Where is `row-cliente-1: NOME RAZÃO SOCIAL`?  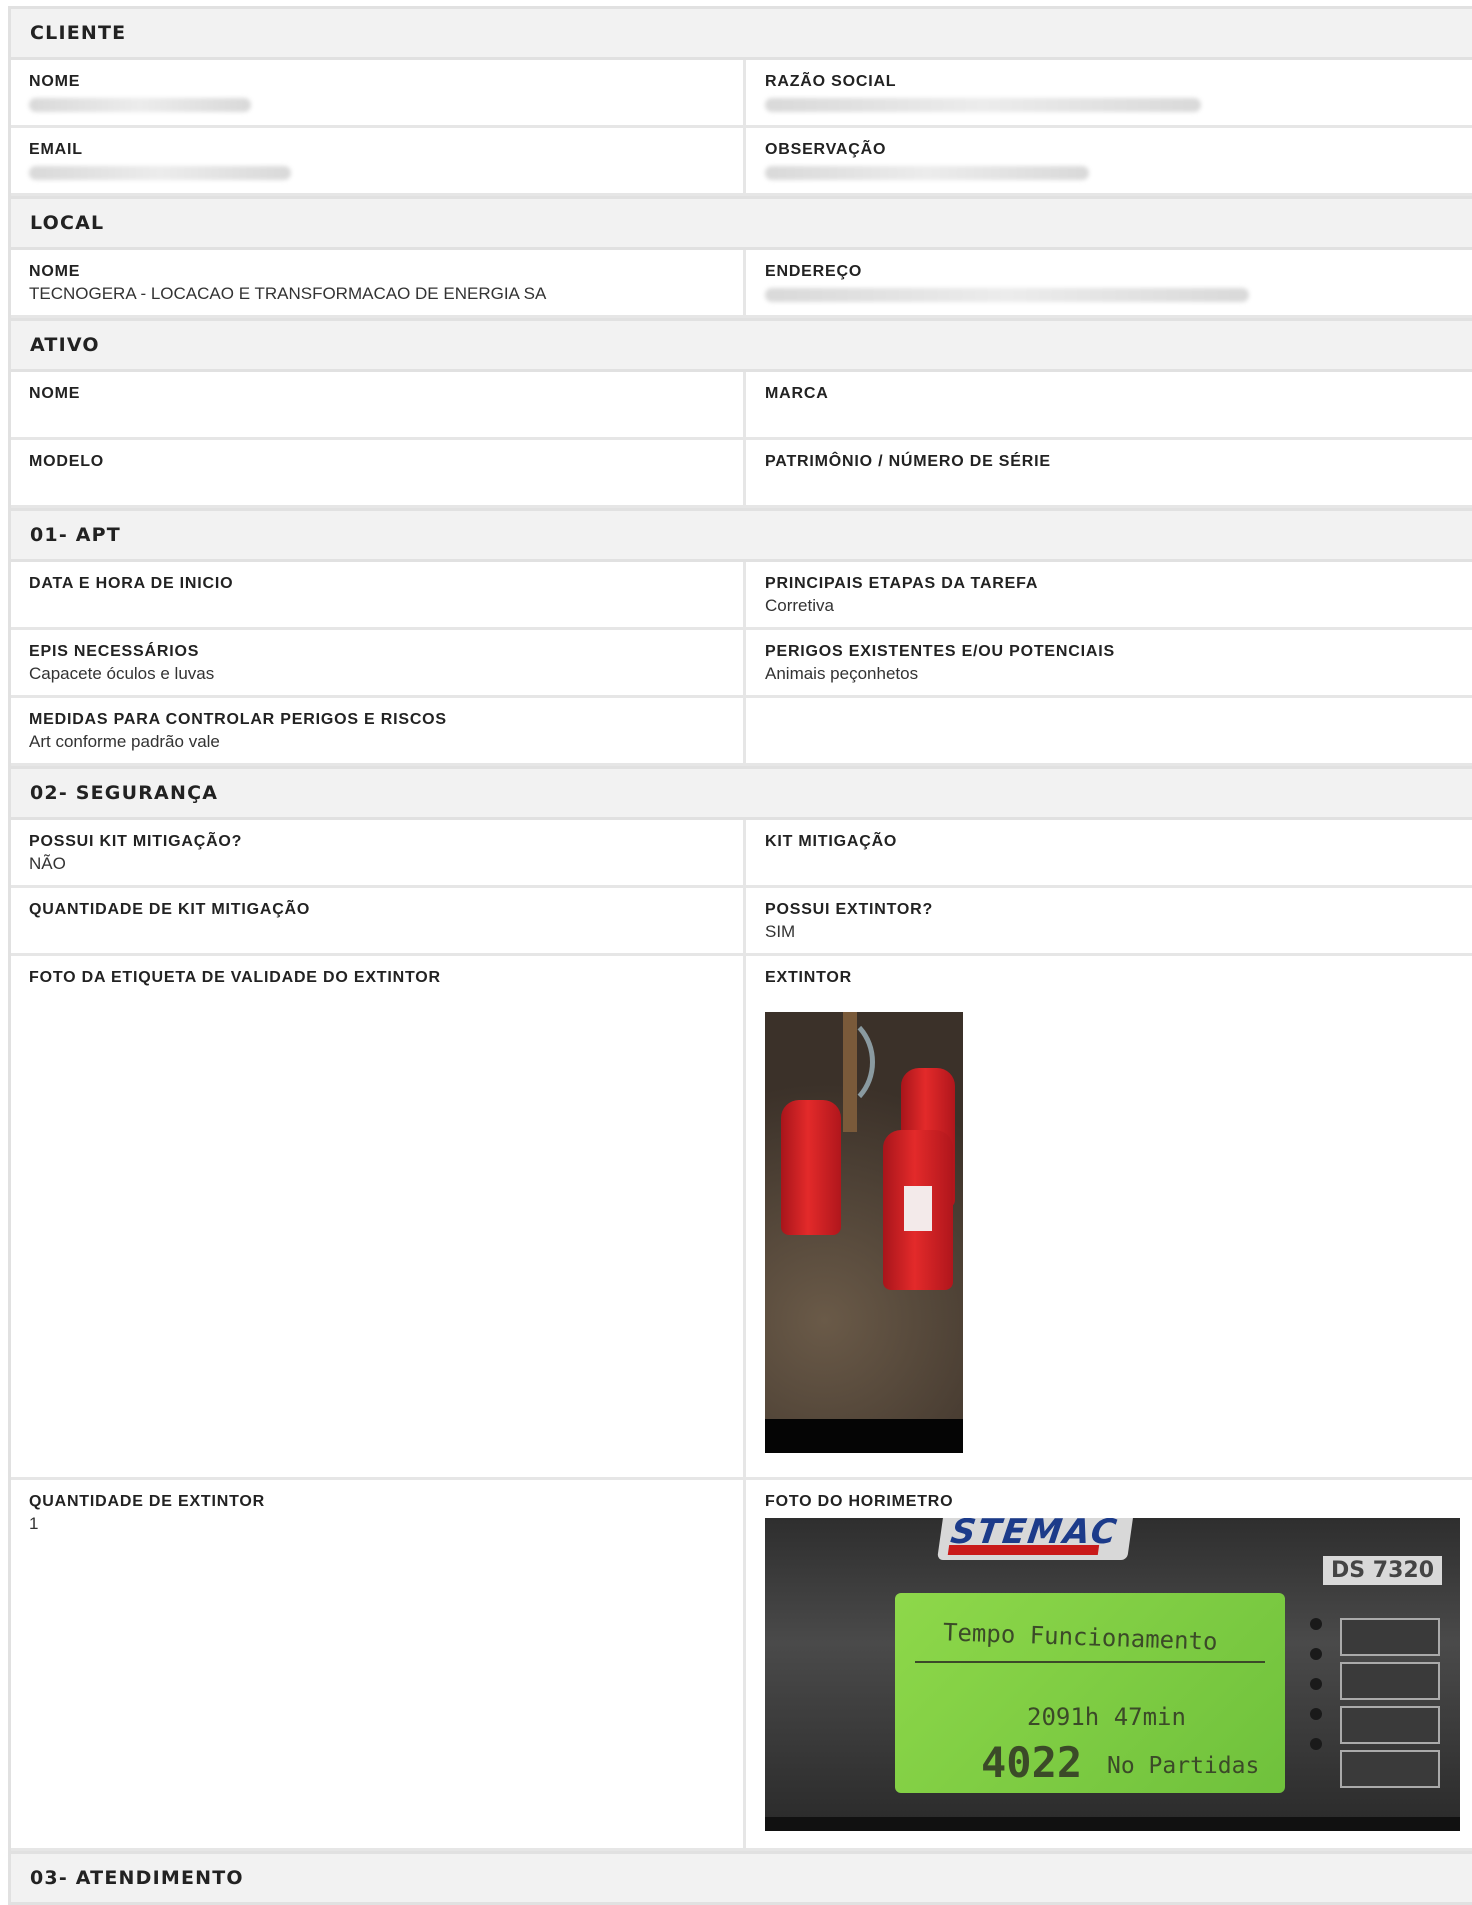 row-cliente-1: NOME RAZÃO SOCIAL is located at coordinates (741, 94).